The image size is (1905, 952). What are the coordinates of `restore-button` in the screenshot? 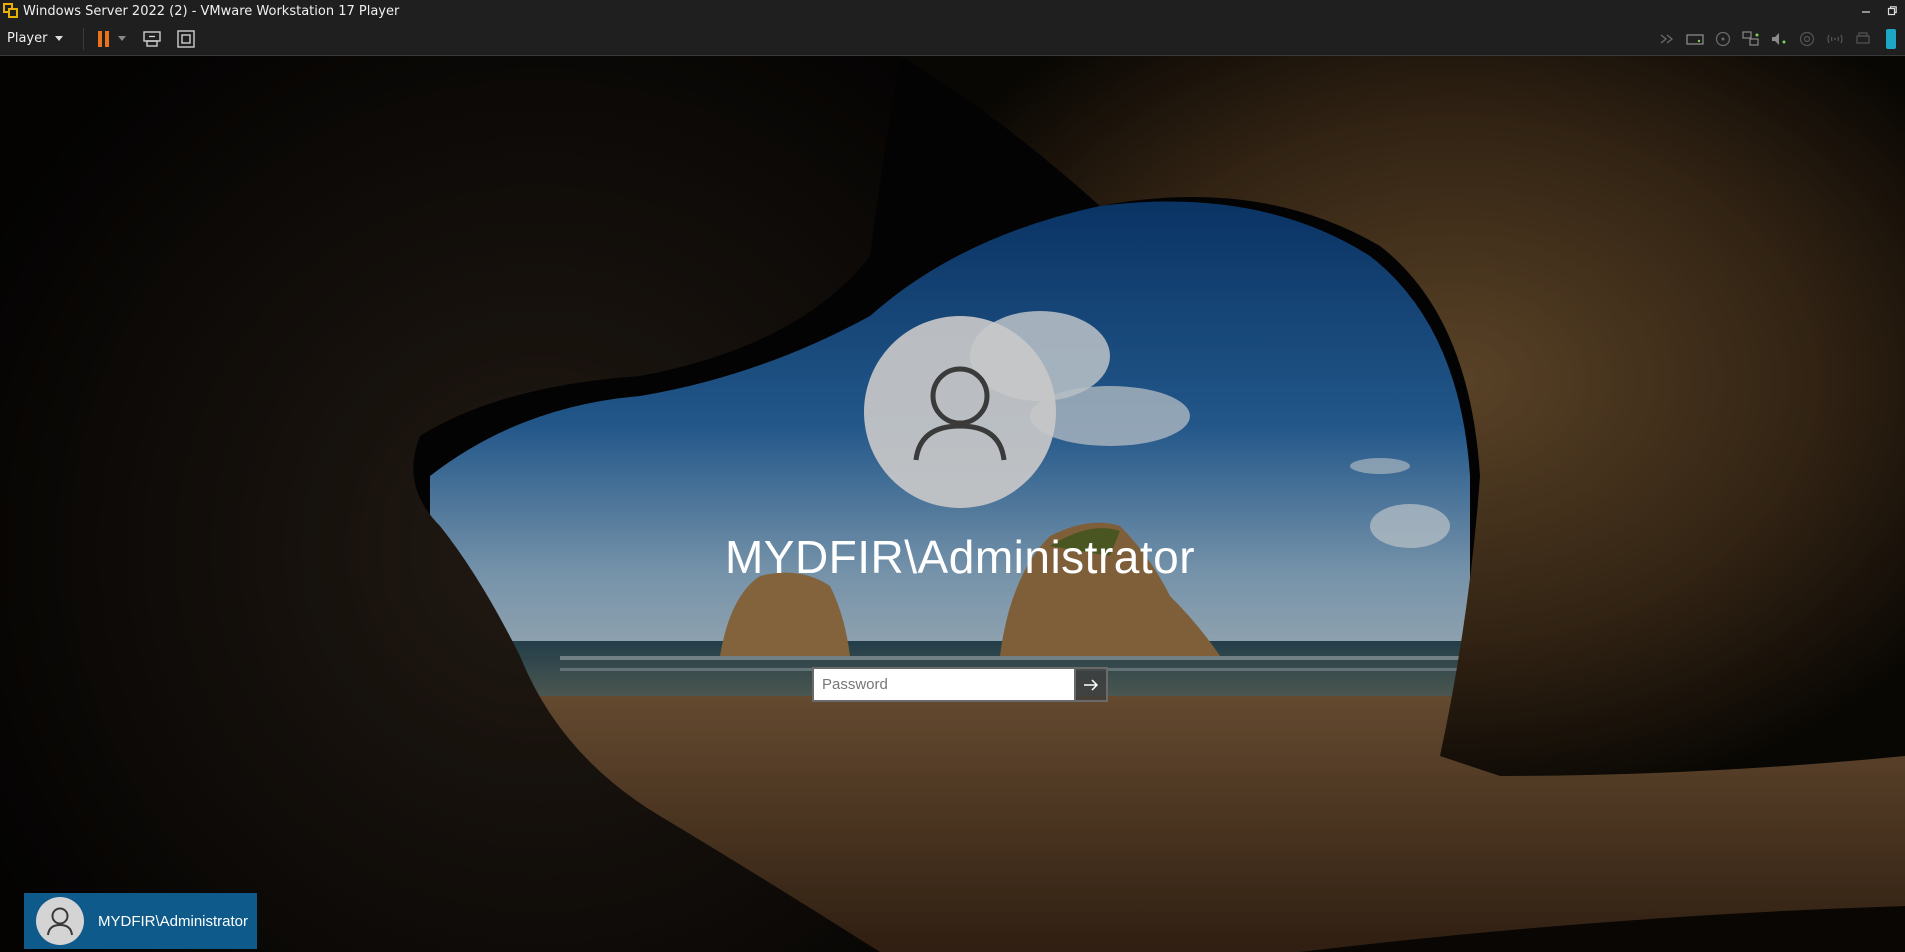 It's located at (1892, 11).